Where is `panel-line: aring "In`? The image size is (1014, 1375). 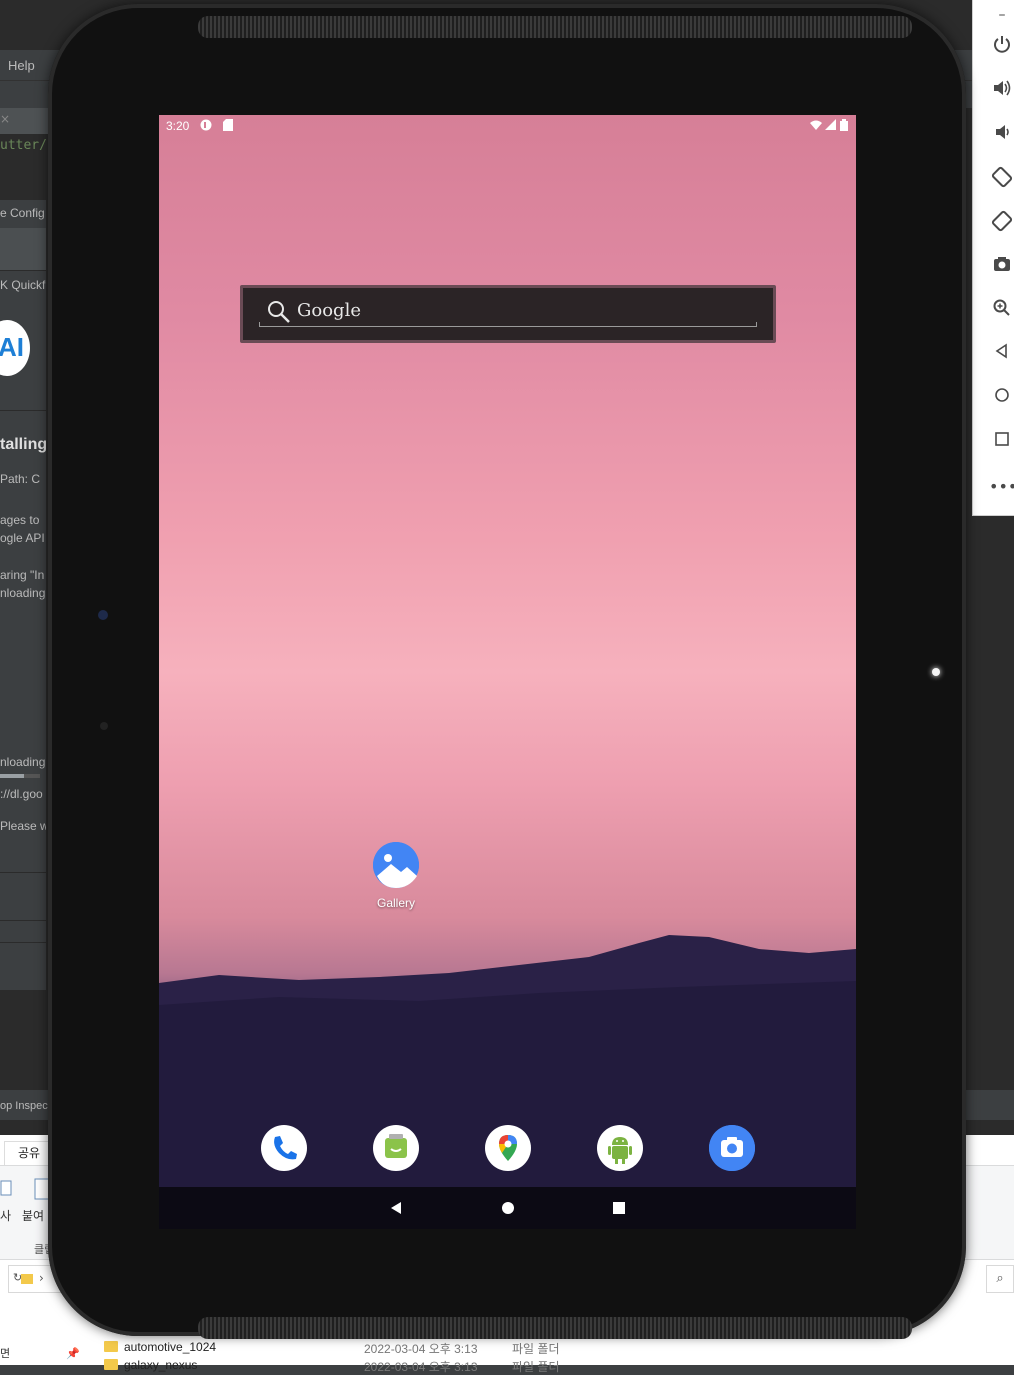 panel-line: aring "In is located at coordinates (22, 575).